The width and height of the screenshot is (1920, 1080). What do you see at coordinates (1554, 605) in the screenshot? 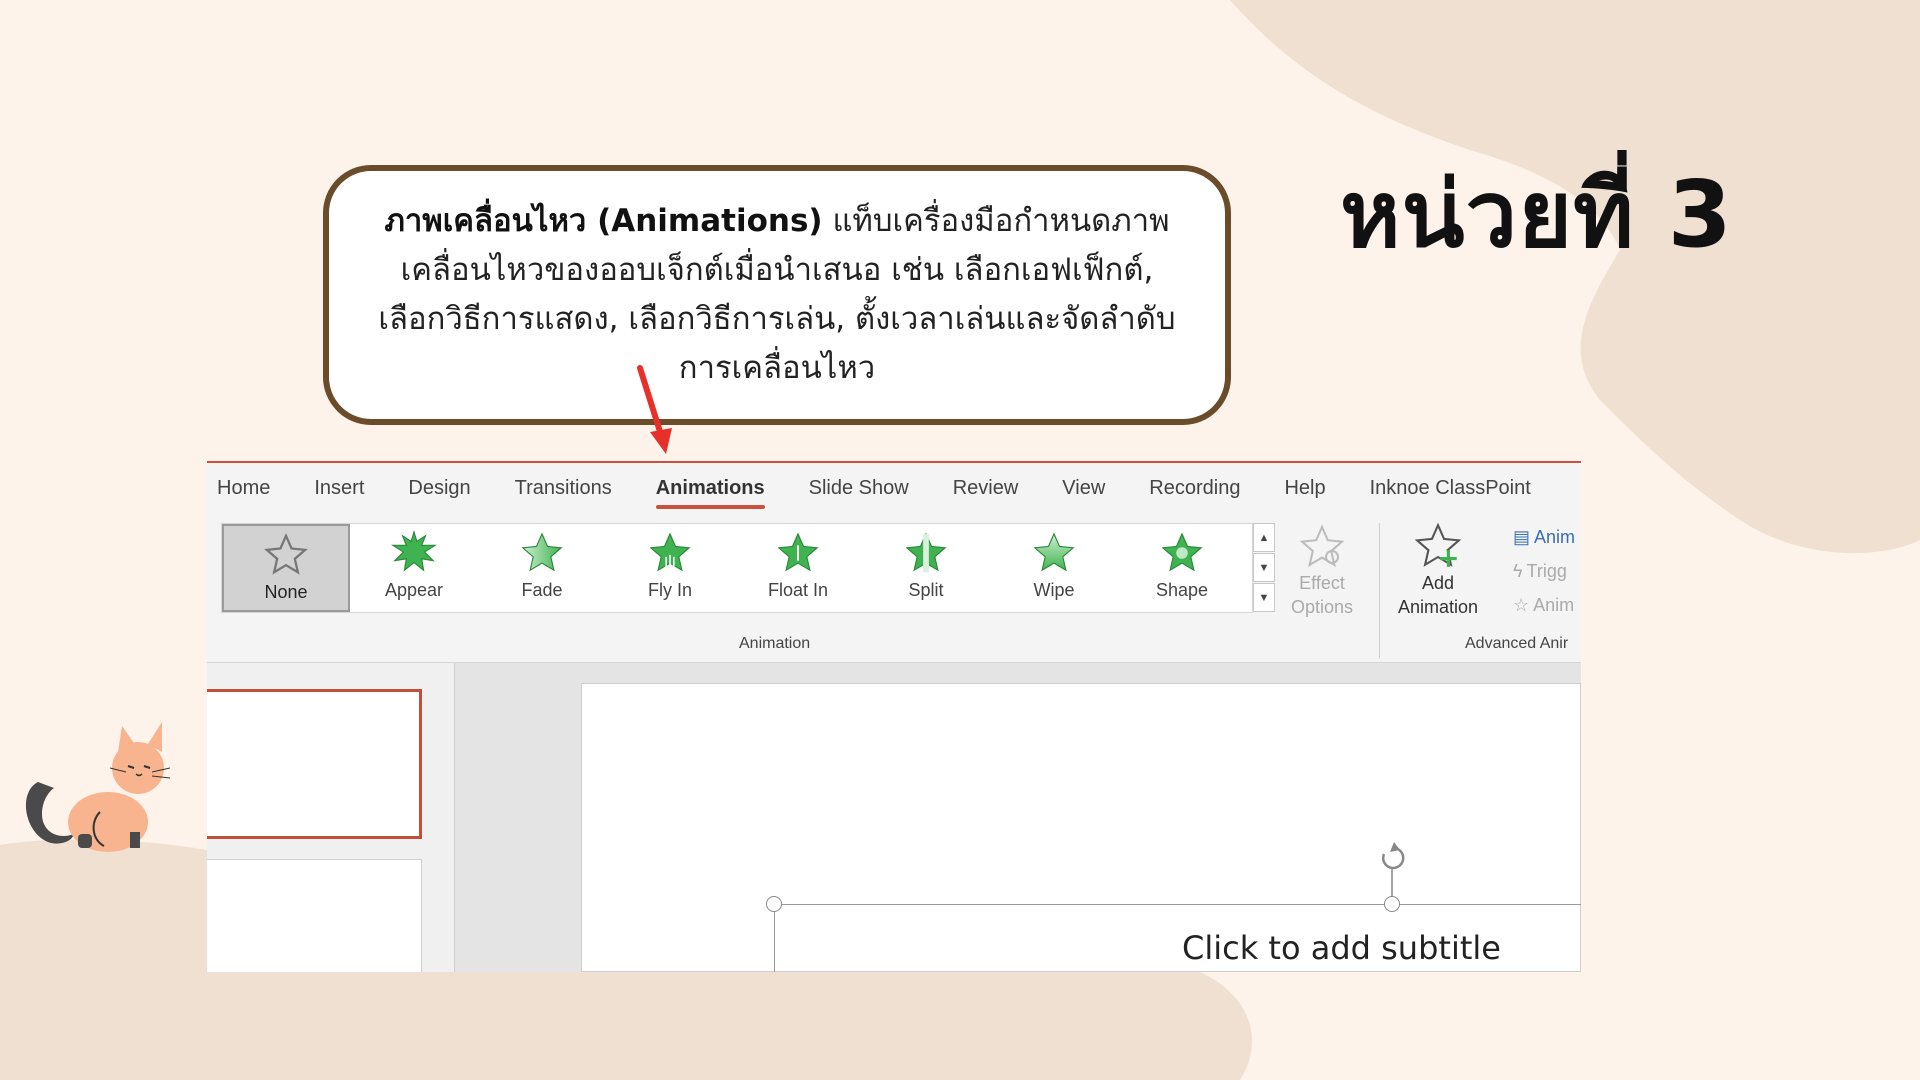
I see `animation-painter-label: Anim` at bounding box center [1554, 605].